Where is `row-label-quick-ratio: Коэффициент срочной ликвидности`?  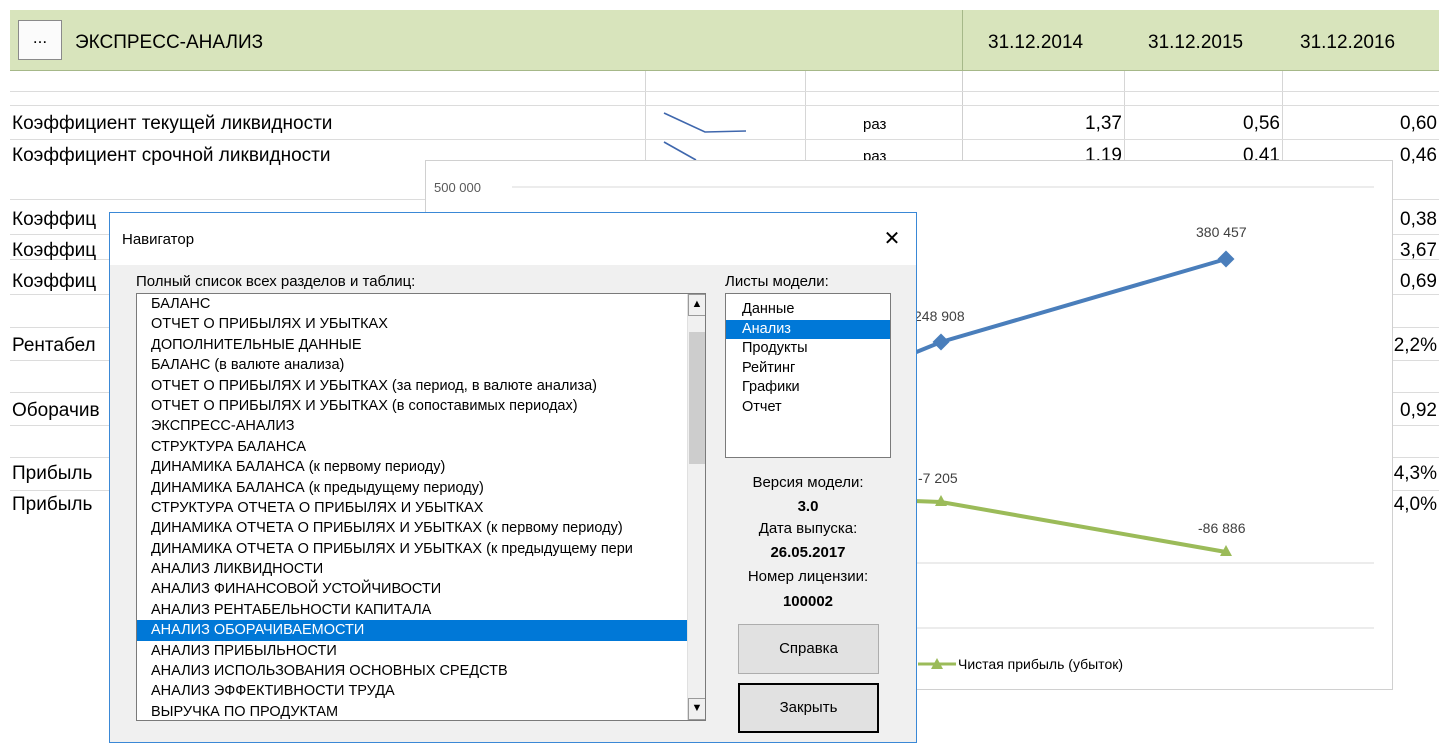 row-label-quick-ratio: Коэффициент срочной ликвидности is located at coordinates (171, 156).